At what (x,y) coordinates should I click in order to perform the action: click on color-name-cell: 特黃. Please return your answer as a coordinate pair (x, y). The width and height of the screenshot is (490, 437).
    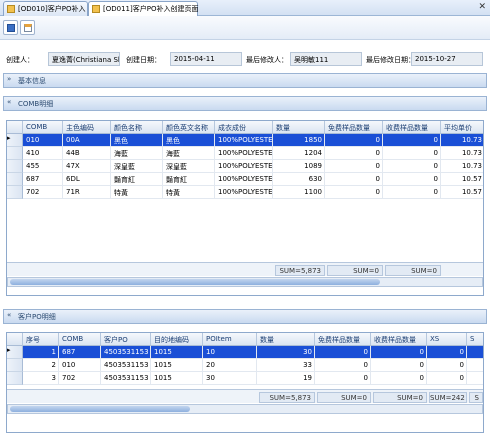
    Looking at the image, I should click on (137, 192).